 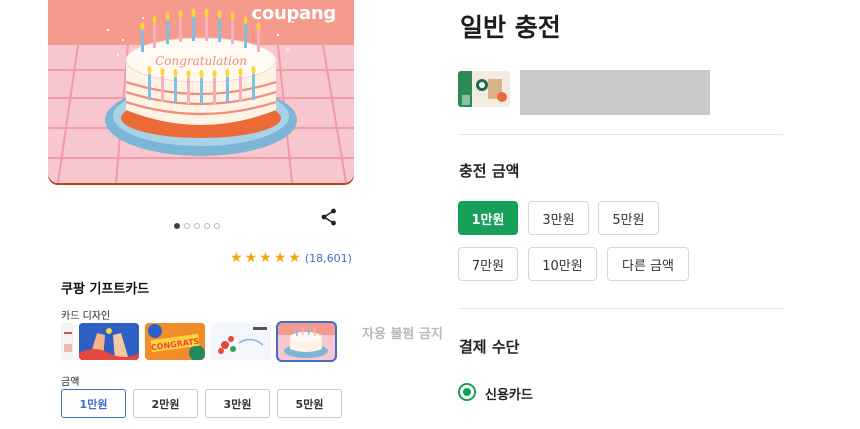 I want to click on charge-amount-heading: 충전 금액, so click(x=489, y=171).